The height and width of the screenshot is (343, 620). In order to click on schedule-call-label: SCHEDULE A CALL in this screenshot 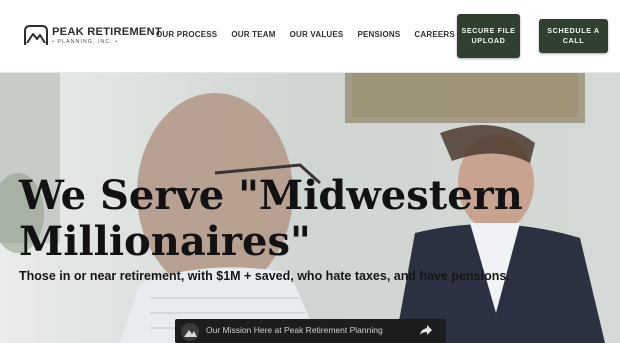, I will do `click(573, 35)`.